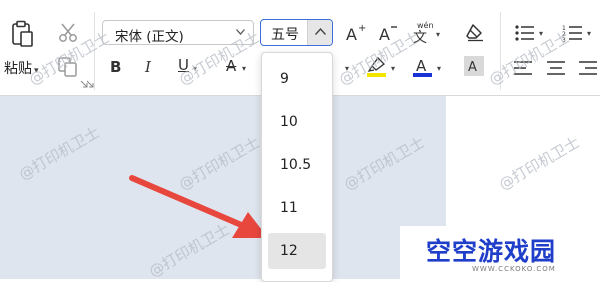 Image resolution: width=600 pixels, height=282 pixels. I want to click on font-size-value: 五号, so click(285, 35).